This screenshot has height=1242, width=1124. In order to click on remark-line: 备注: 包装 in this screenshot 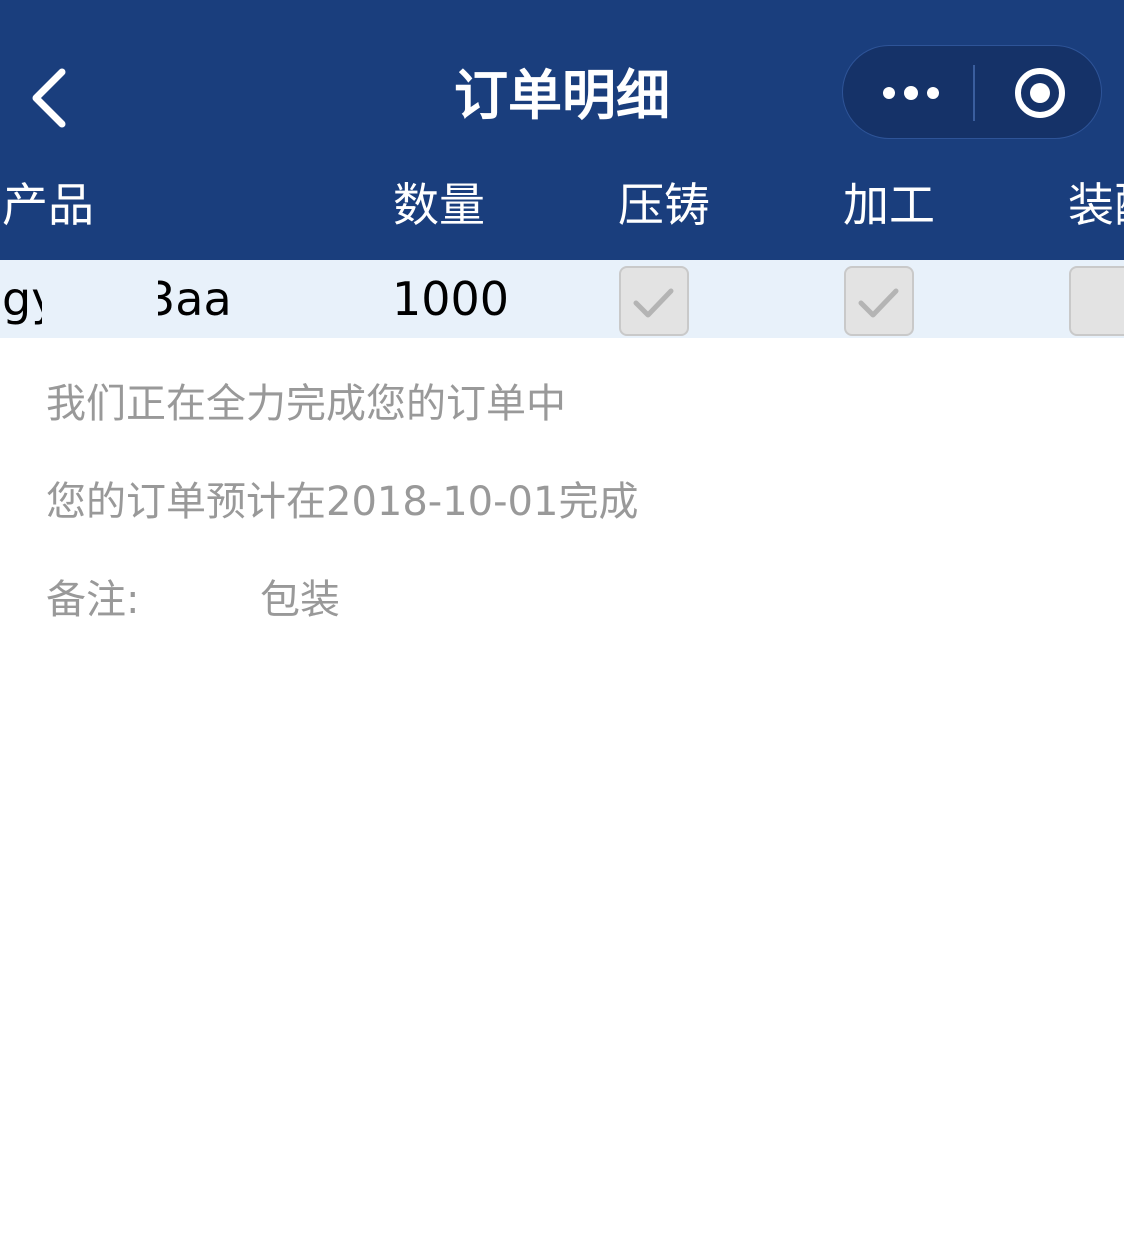, I will do `click(346, 600)`.